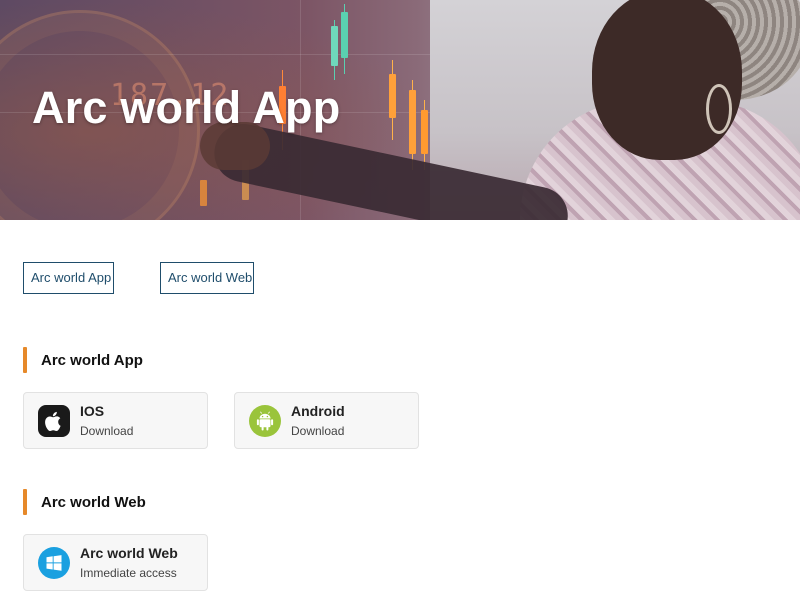  Describe the element at coordinates (186, 107) in the screenshot. I see `hero-title: Arc world App` at that location.